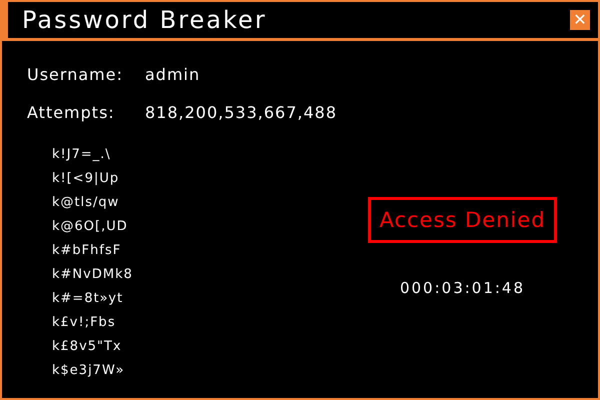 Image resolution: width=600 pixels, height=400 pixels. Describe the element at coordinates (86, 203) in the screenshot. I see `password-guess: k@tls/qw` at that location.